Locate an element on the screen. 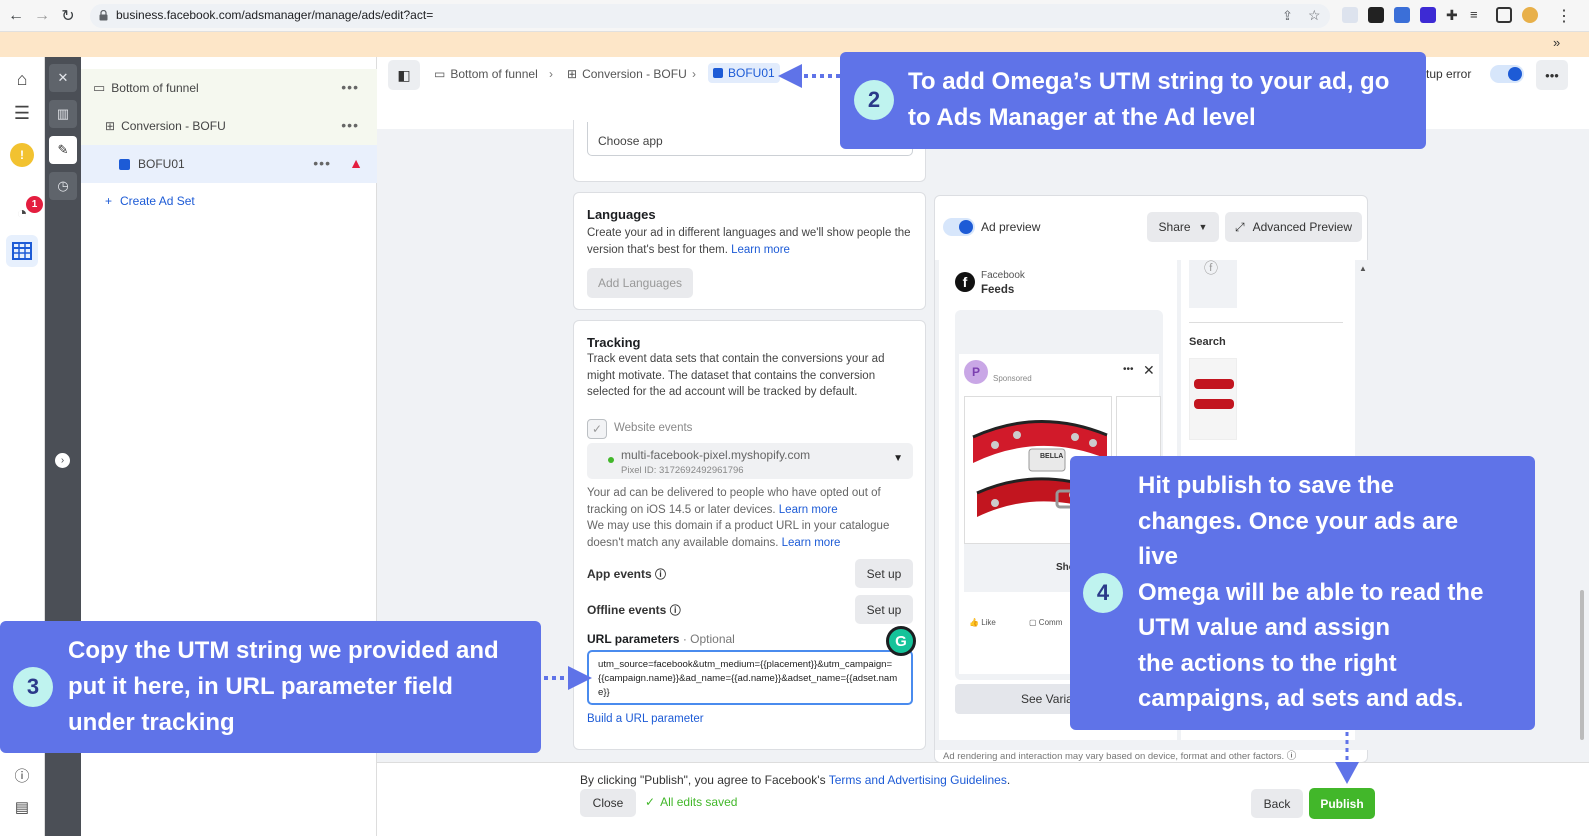 This screenshot has width=1589, height=836. scroll-up-icon: ▲ is located at coordinates (1363, 268).